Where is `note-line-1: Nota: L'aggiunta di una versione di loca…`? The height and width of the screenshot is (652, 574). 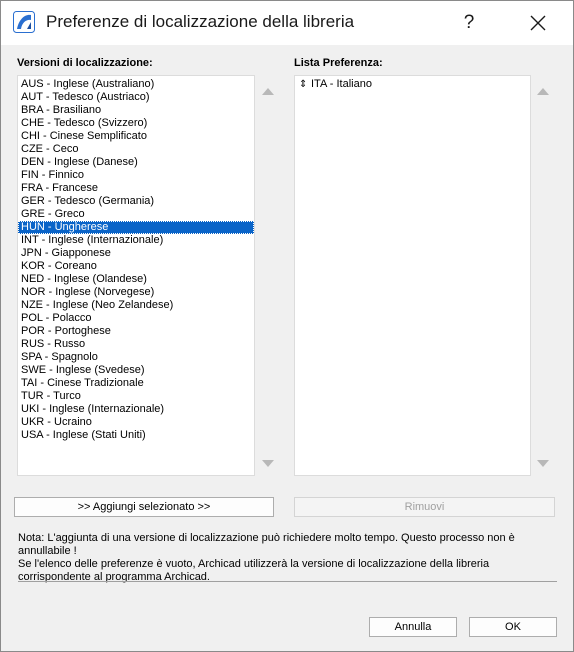 note-line-1: Nota: L'aggiunta di una versione di loca… is located at coordinates (266, 544).